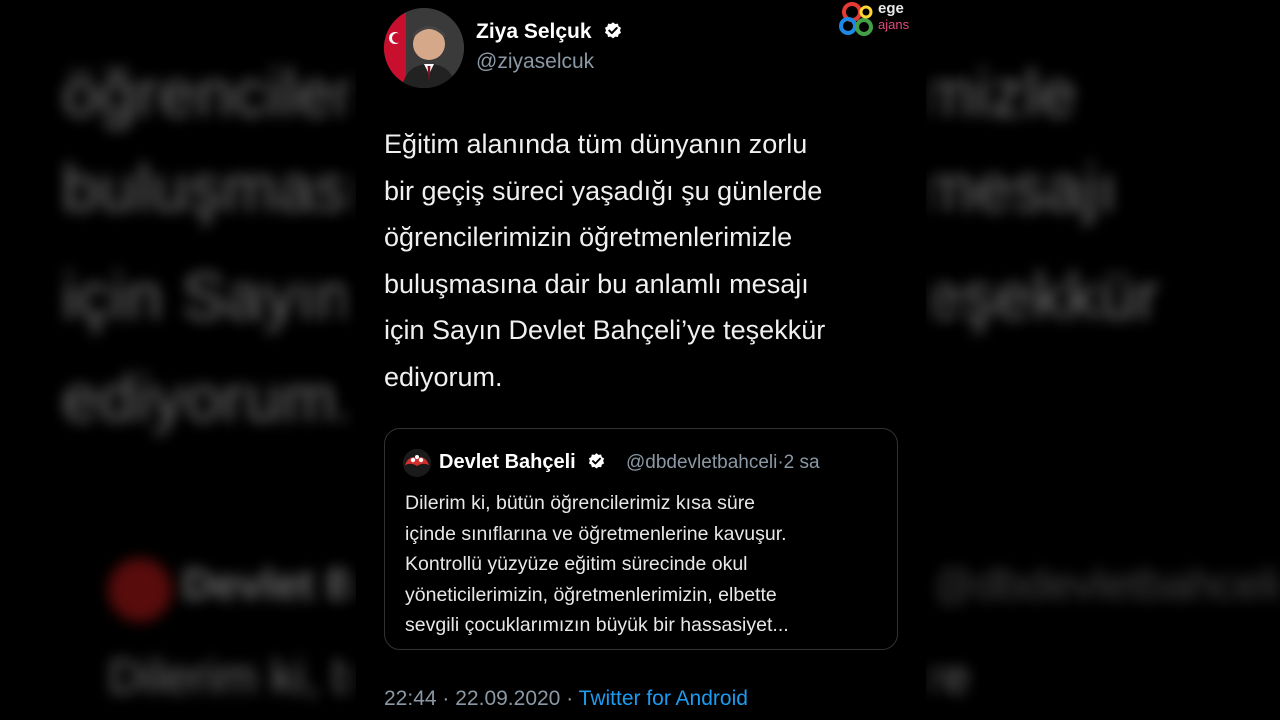  What do you see at coordinates (209, 398) in the screenshot?
I see `blurred-line-4: ediyorum.` at bounding box center [209, 398].